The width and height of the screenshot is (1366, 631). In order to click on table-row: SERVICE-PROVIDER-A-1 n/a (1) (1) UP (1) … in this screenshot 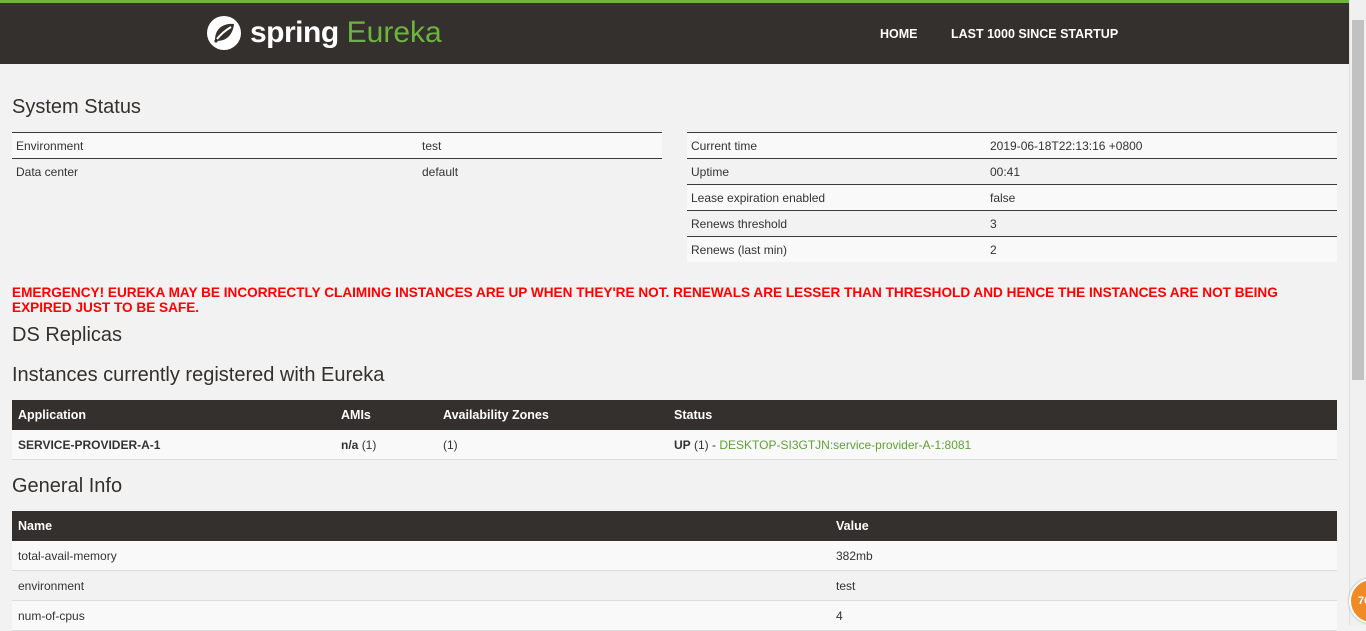, I will do `click(674, 445)`.